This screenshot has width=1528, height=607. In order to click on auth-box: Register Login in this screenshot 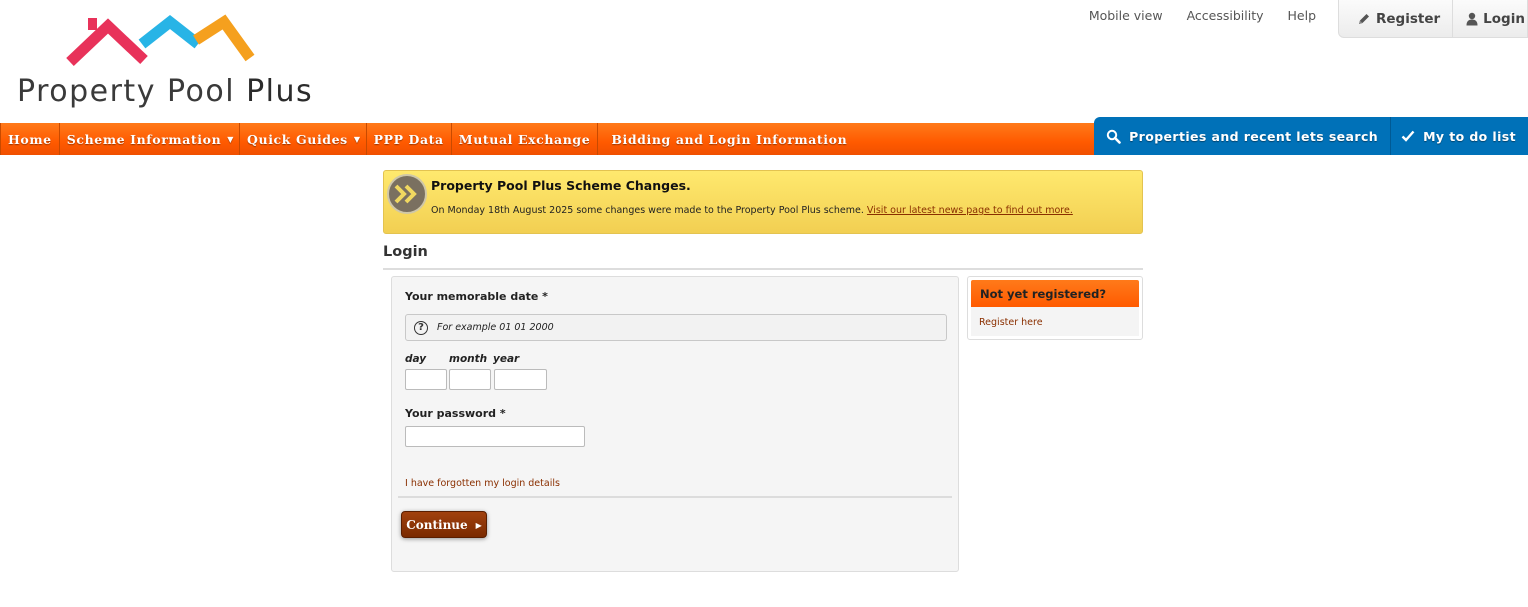, I will do `click(1433, 19)`.